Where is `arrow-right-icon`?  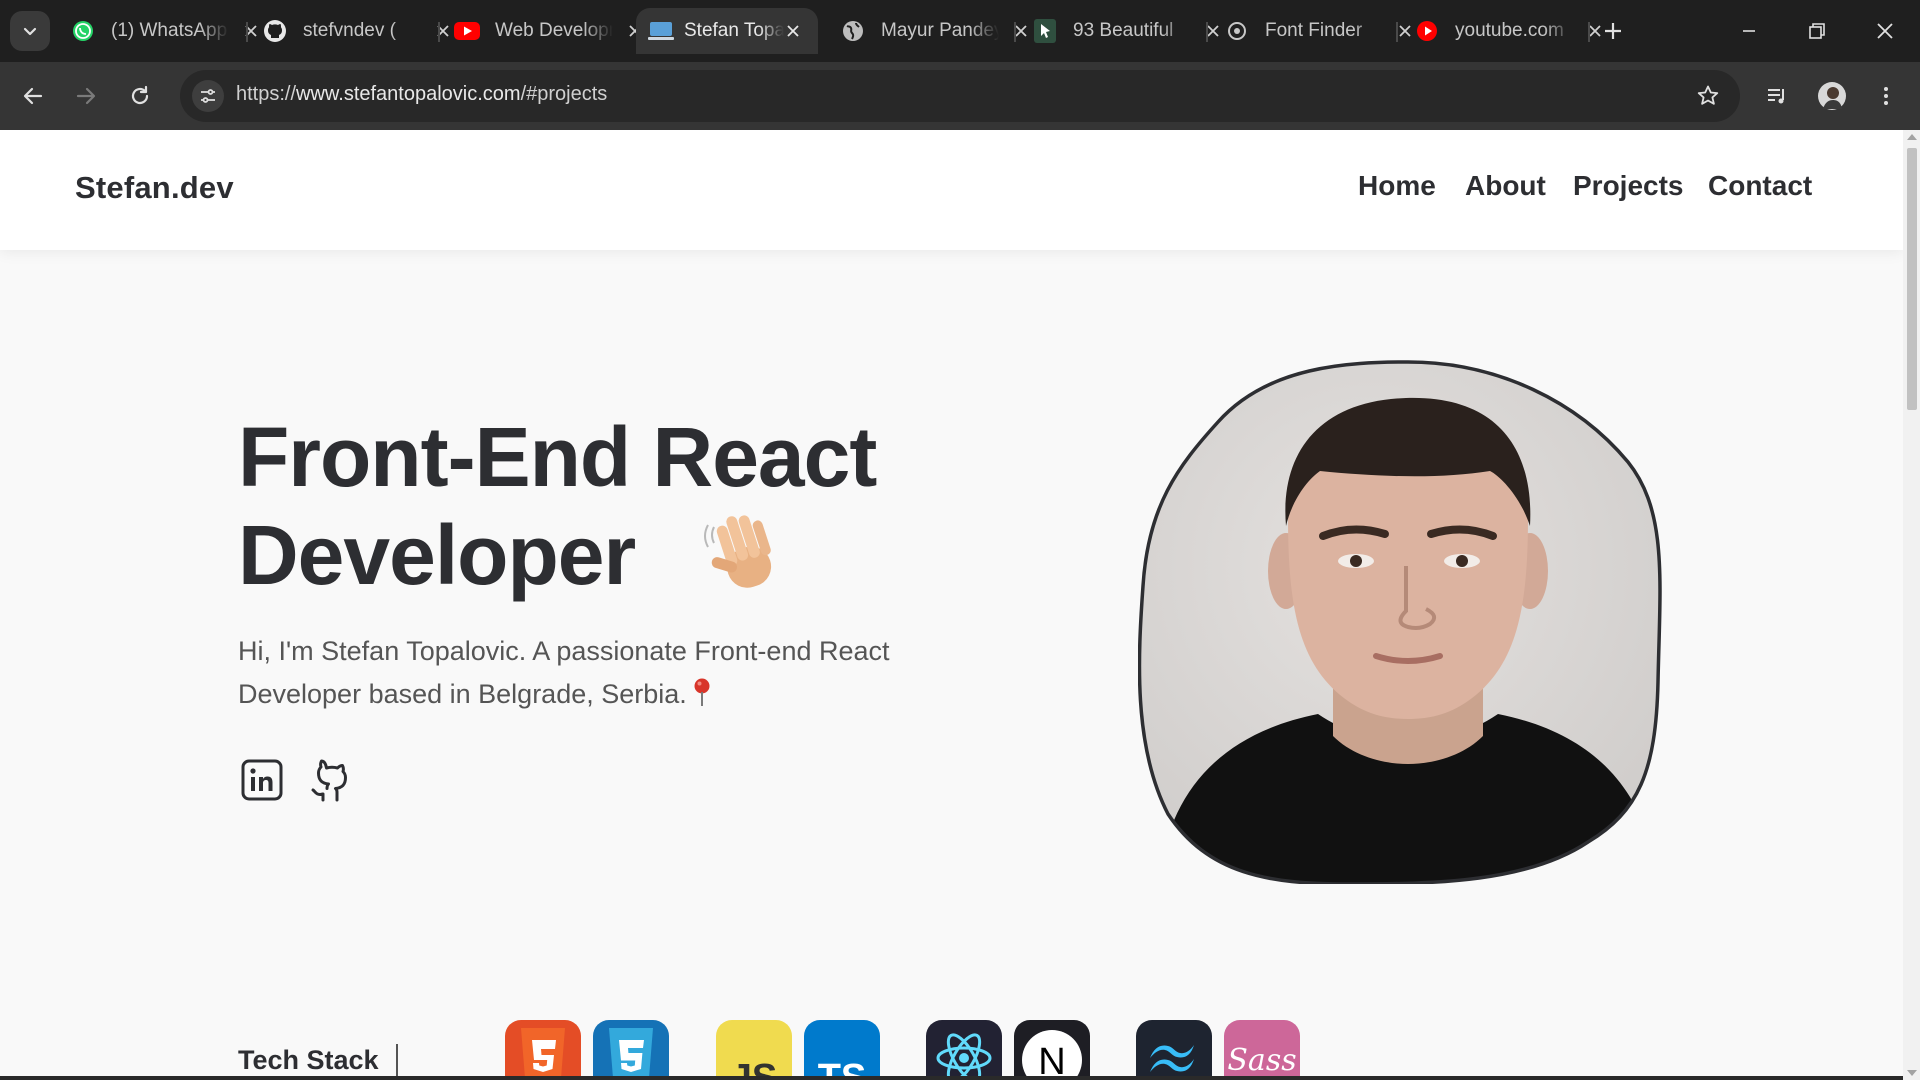 arrow-right-icon is located at coordinates (86, 96).